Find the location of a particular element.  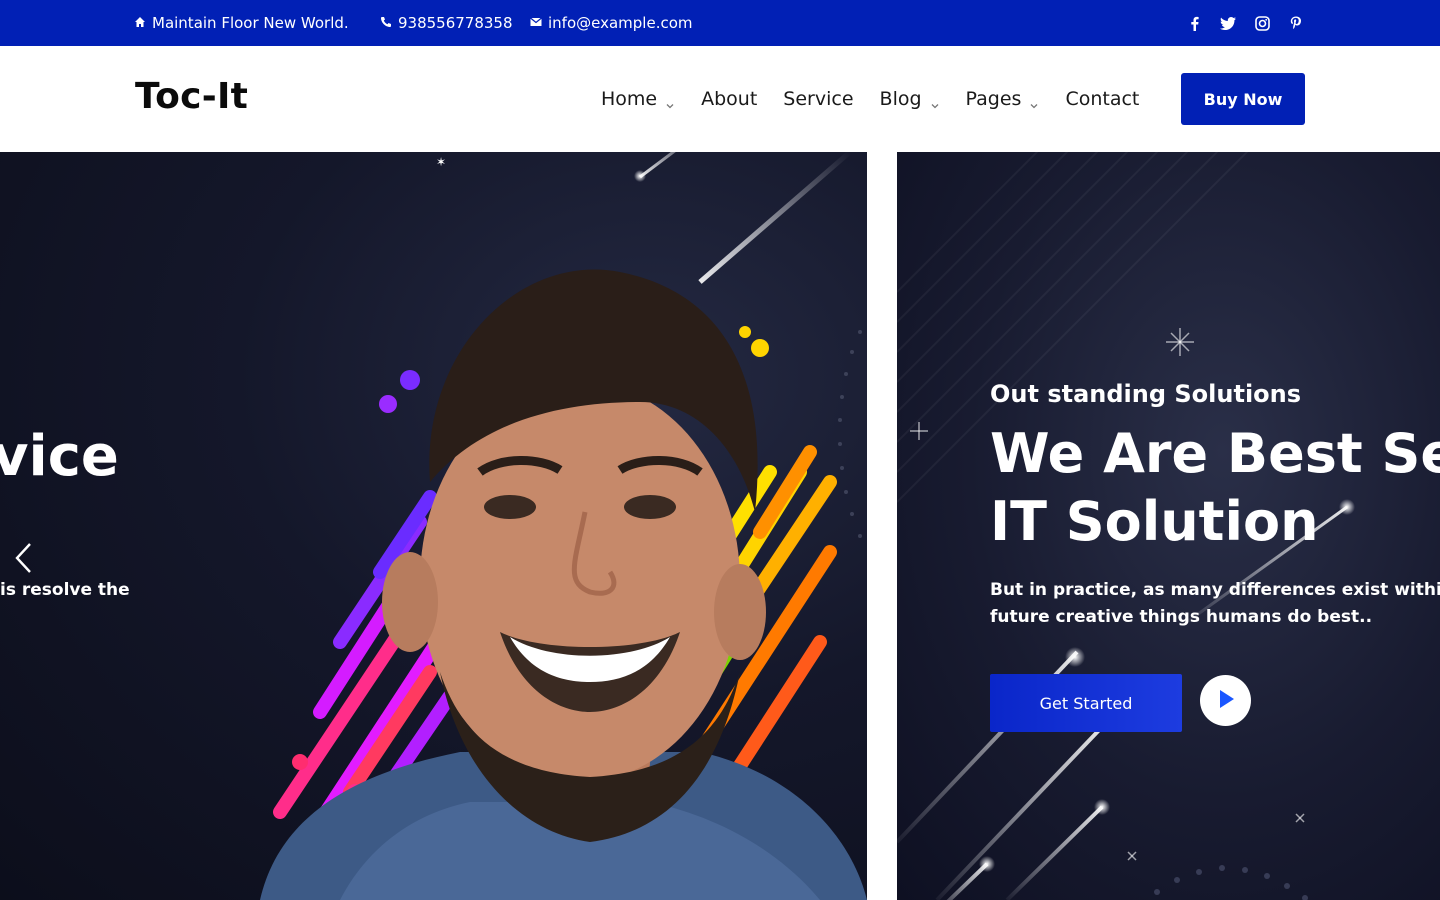

play-icon is located at coordinates (1226, 701).